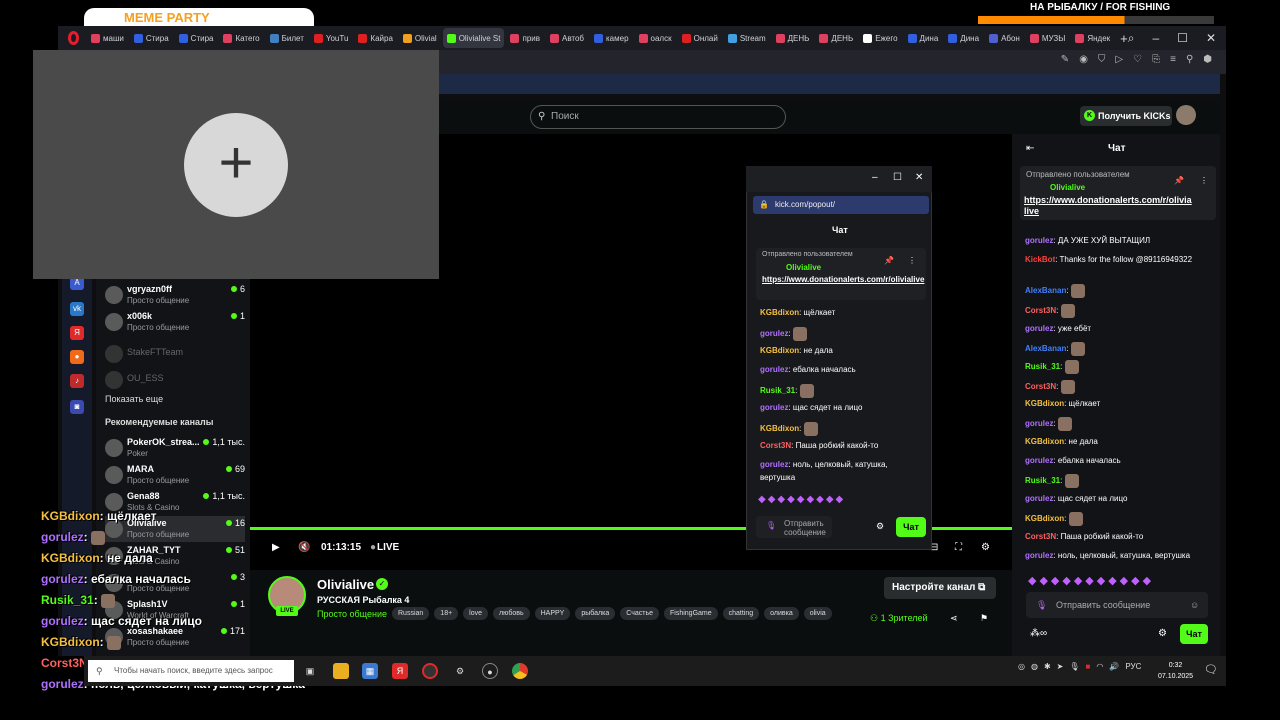  I want to click on clock: 0:32 07.10.2025, so click(1175, 671).